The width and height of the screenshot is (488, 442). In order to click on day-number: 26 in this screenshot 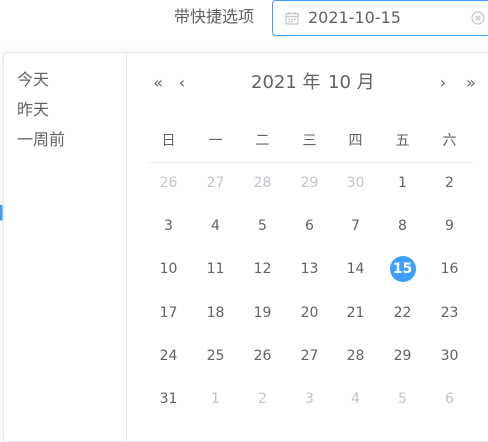, I will do `click(262, 356)`.